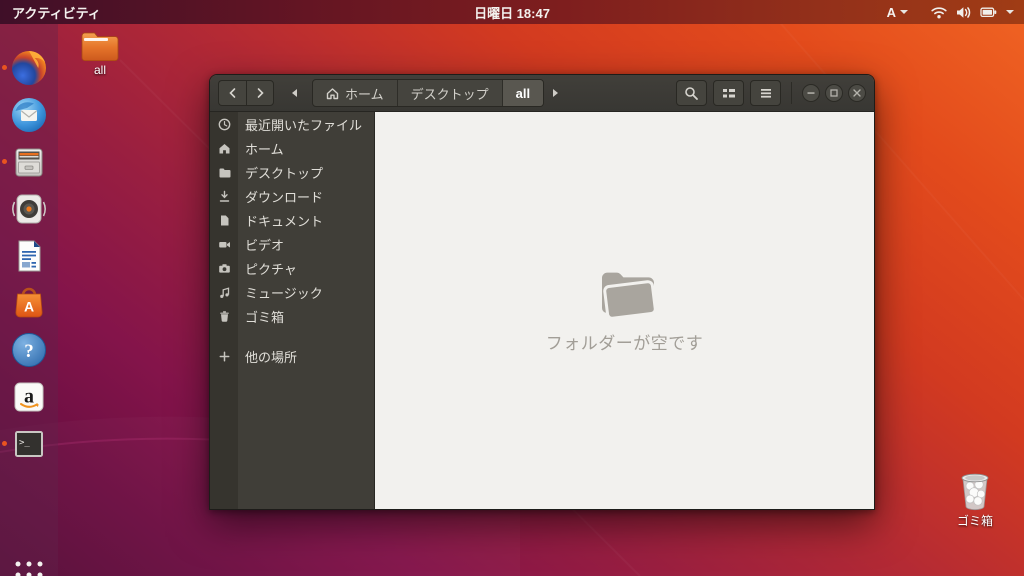 This screenshot has height=576, width=1024. What do you see at coordinates (292, 292) in the screenshot?
I see `sidebar-item-music: ミュージック` at bounding box center [292, 292].